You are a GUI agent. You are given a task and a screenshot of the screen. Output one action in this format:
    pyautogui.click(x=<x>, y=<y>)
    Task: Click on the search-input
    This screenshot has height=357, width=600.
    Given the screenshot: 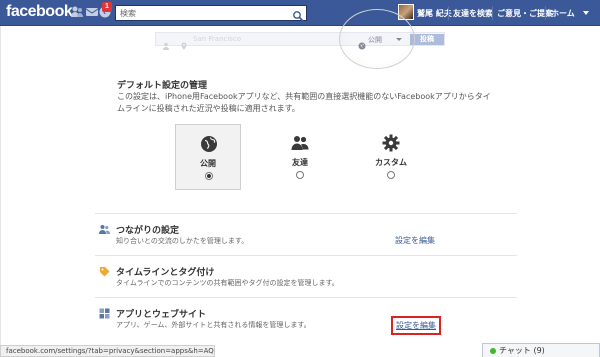 What is the action you would take?
    pyautogui.click(x=204, y=13)
    